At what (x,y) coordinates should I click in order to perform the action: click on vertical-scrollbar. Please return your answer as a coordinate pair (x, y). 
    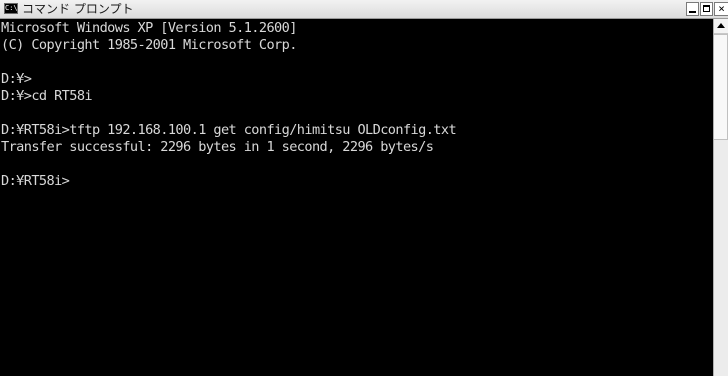
    Looking at the image, I should click on (720, 197).